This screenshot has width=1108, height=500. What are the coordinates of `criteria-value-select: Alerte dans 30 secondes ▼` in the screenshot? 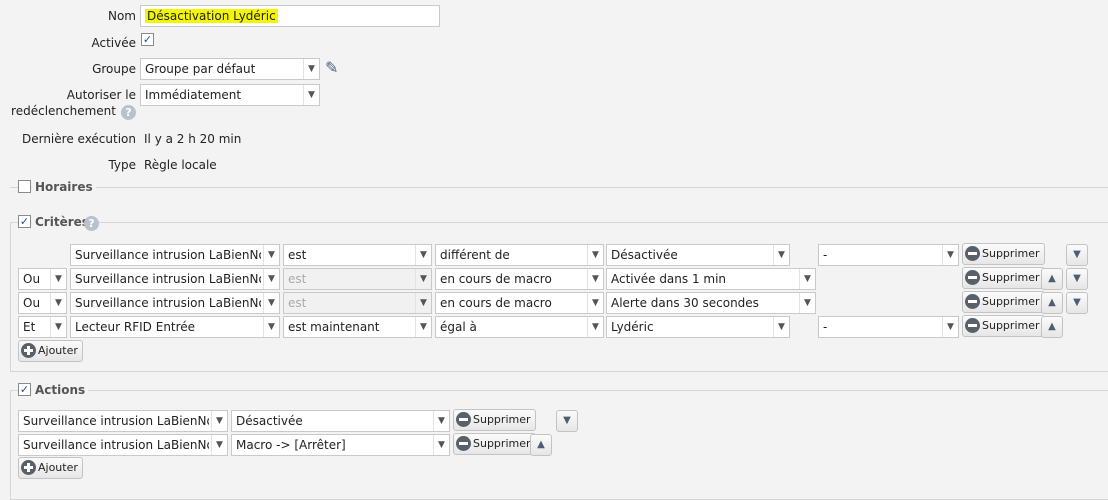 It's located at (711, 303).